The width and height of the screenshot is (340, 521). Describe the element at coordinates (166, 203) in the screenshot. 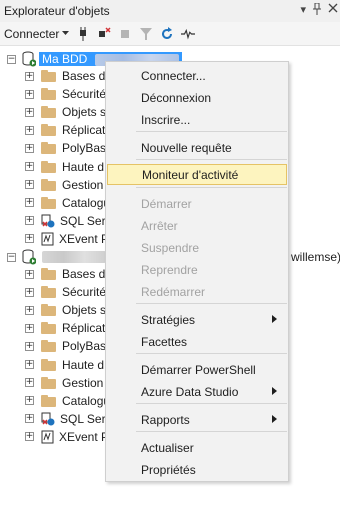

I see `menu-item-label: Démarrer` at that location.